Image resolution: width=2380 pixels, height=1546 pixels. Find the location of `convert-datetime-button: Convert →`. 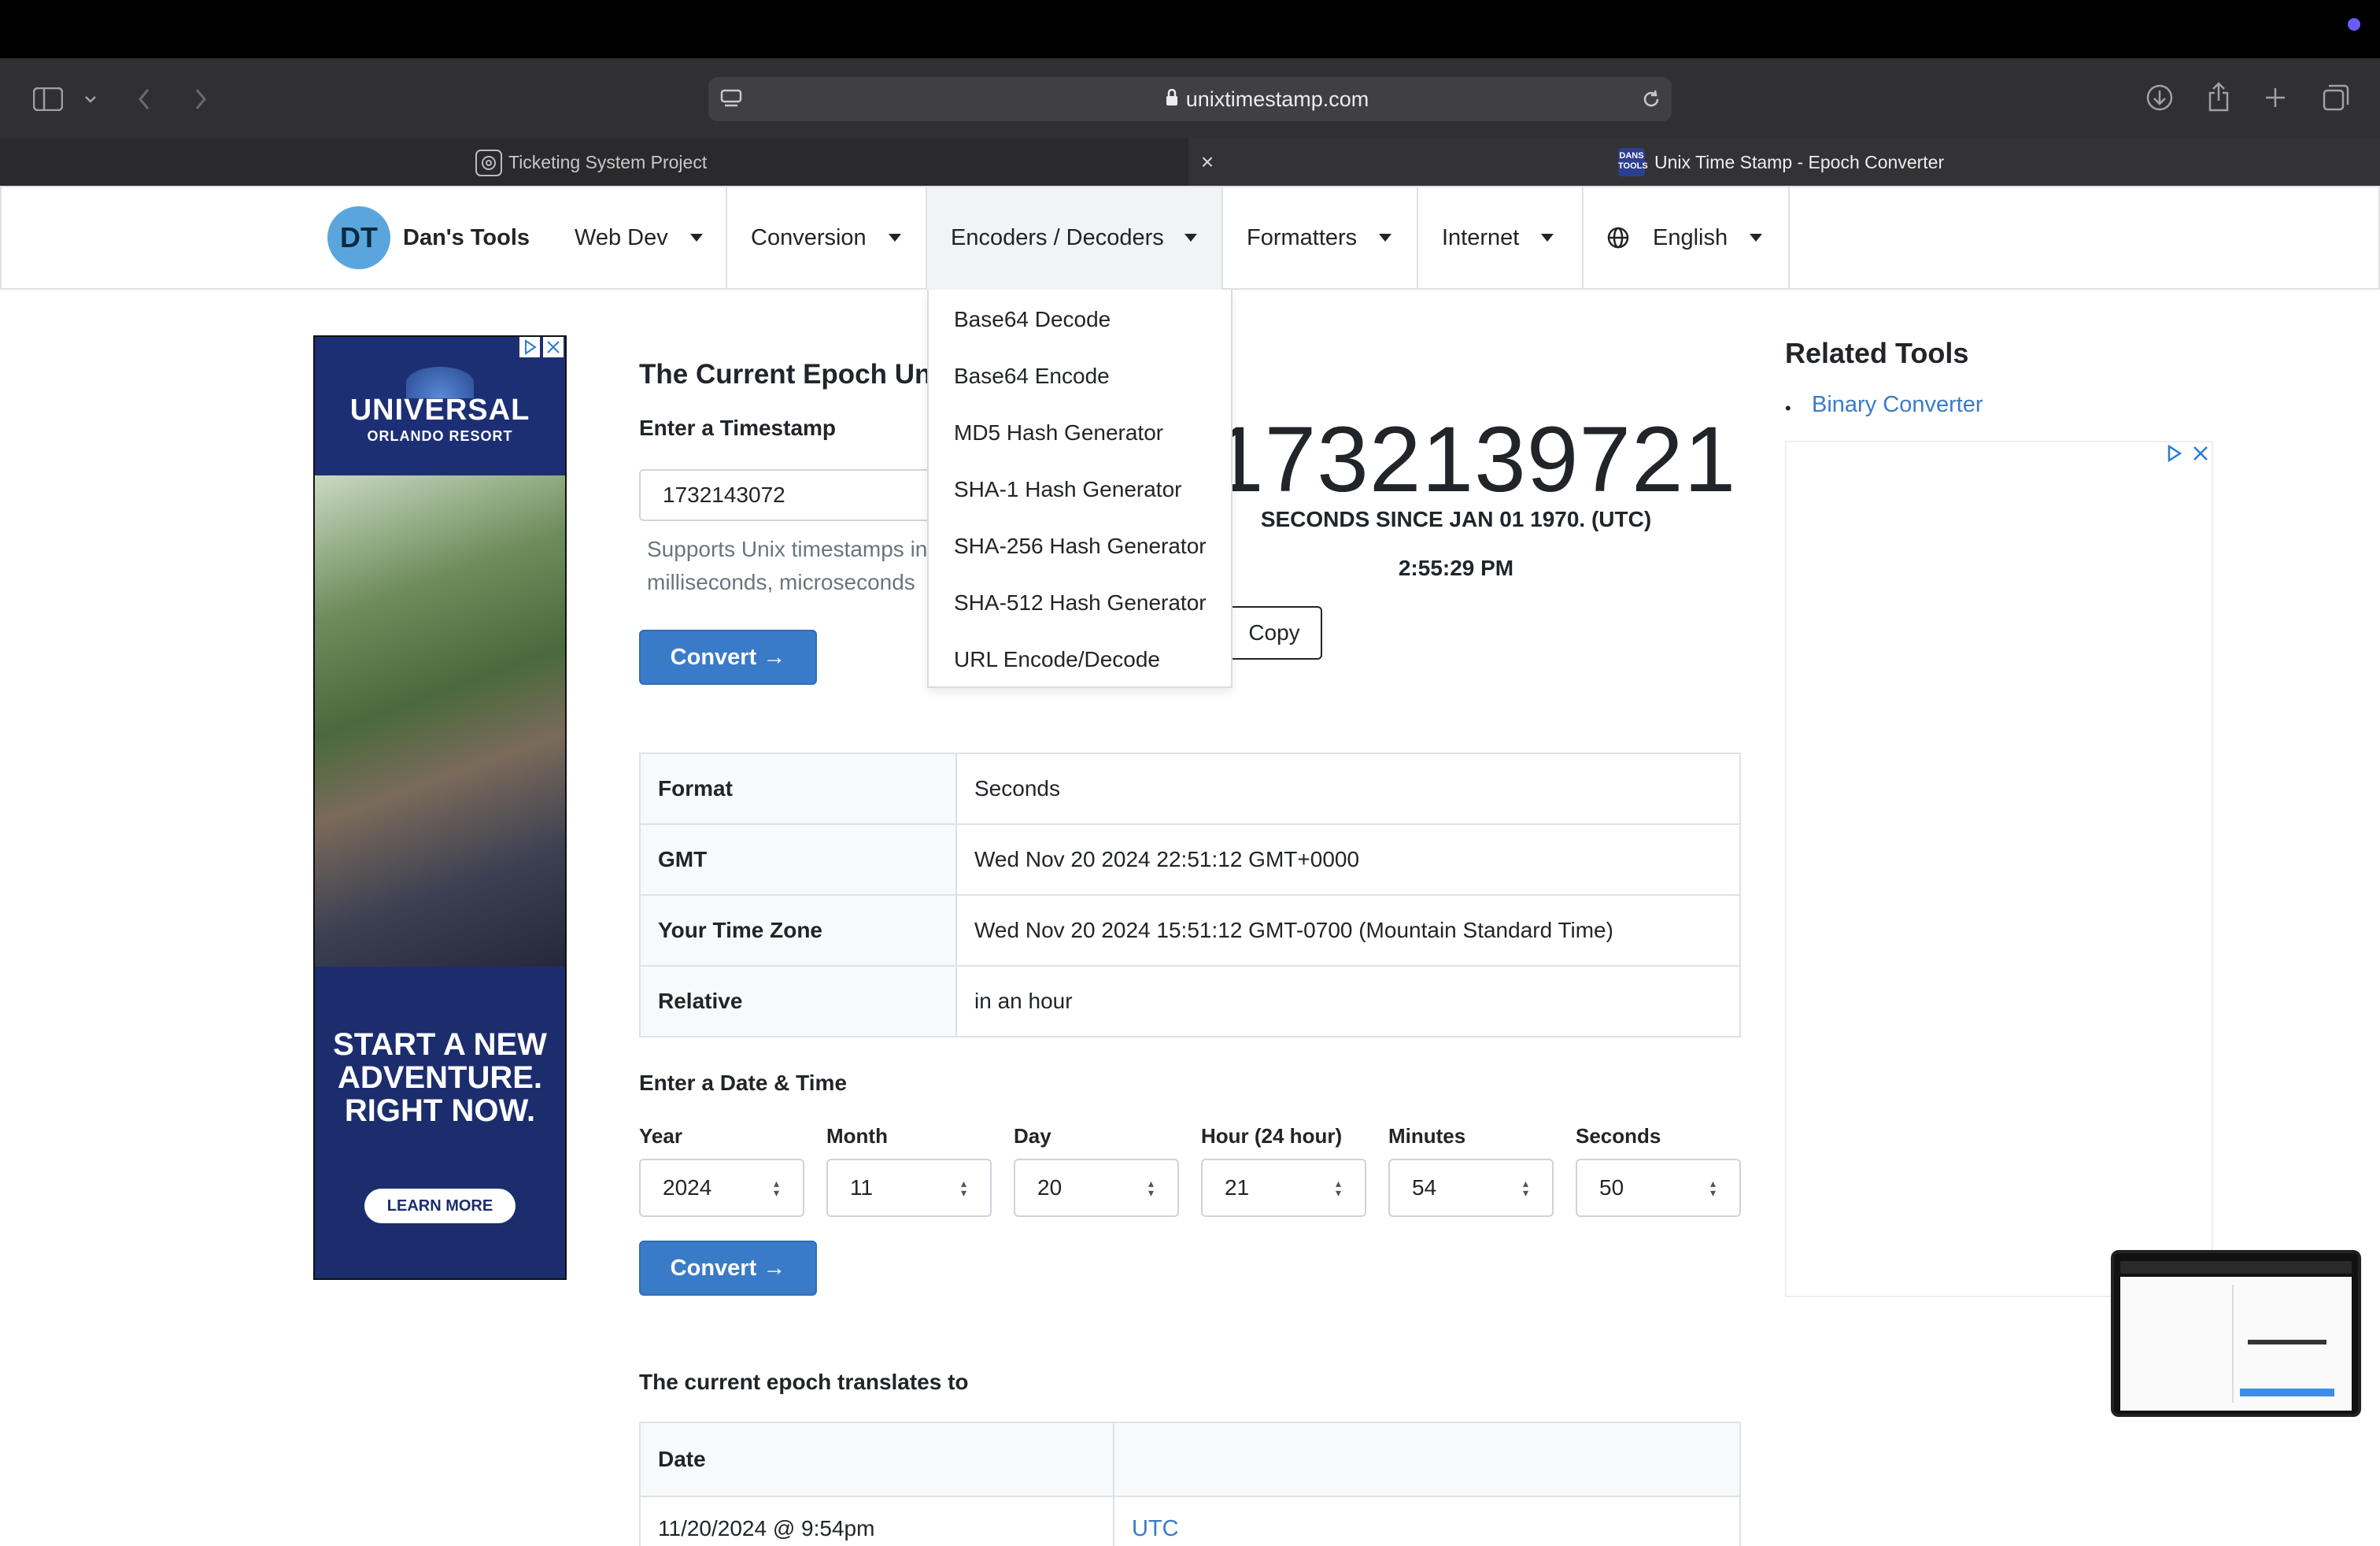

convert-datetime-button: Convert → is located at coordinates (728, 1269).